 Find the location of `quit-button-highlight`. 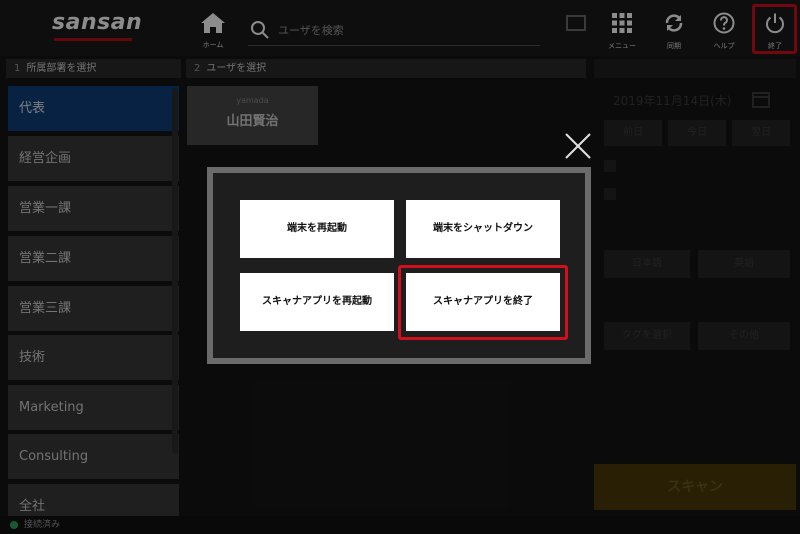

quit-button-highlight is located at coordinates (483, 302).